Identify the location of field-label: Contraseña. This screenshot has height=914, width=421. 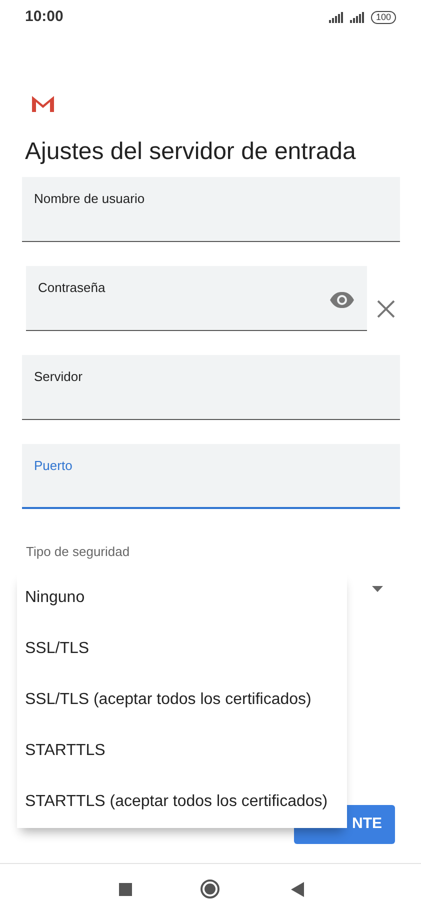
(72, 288).